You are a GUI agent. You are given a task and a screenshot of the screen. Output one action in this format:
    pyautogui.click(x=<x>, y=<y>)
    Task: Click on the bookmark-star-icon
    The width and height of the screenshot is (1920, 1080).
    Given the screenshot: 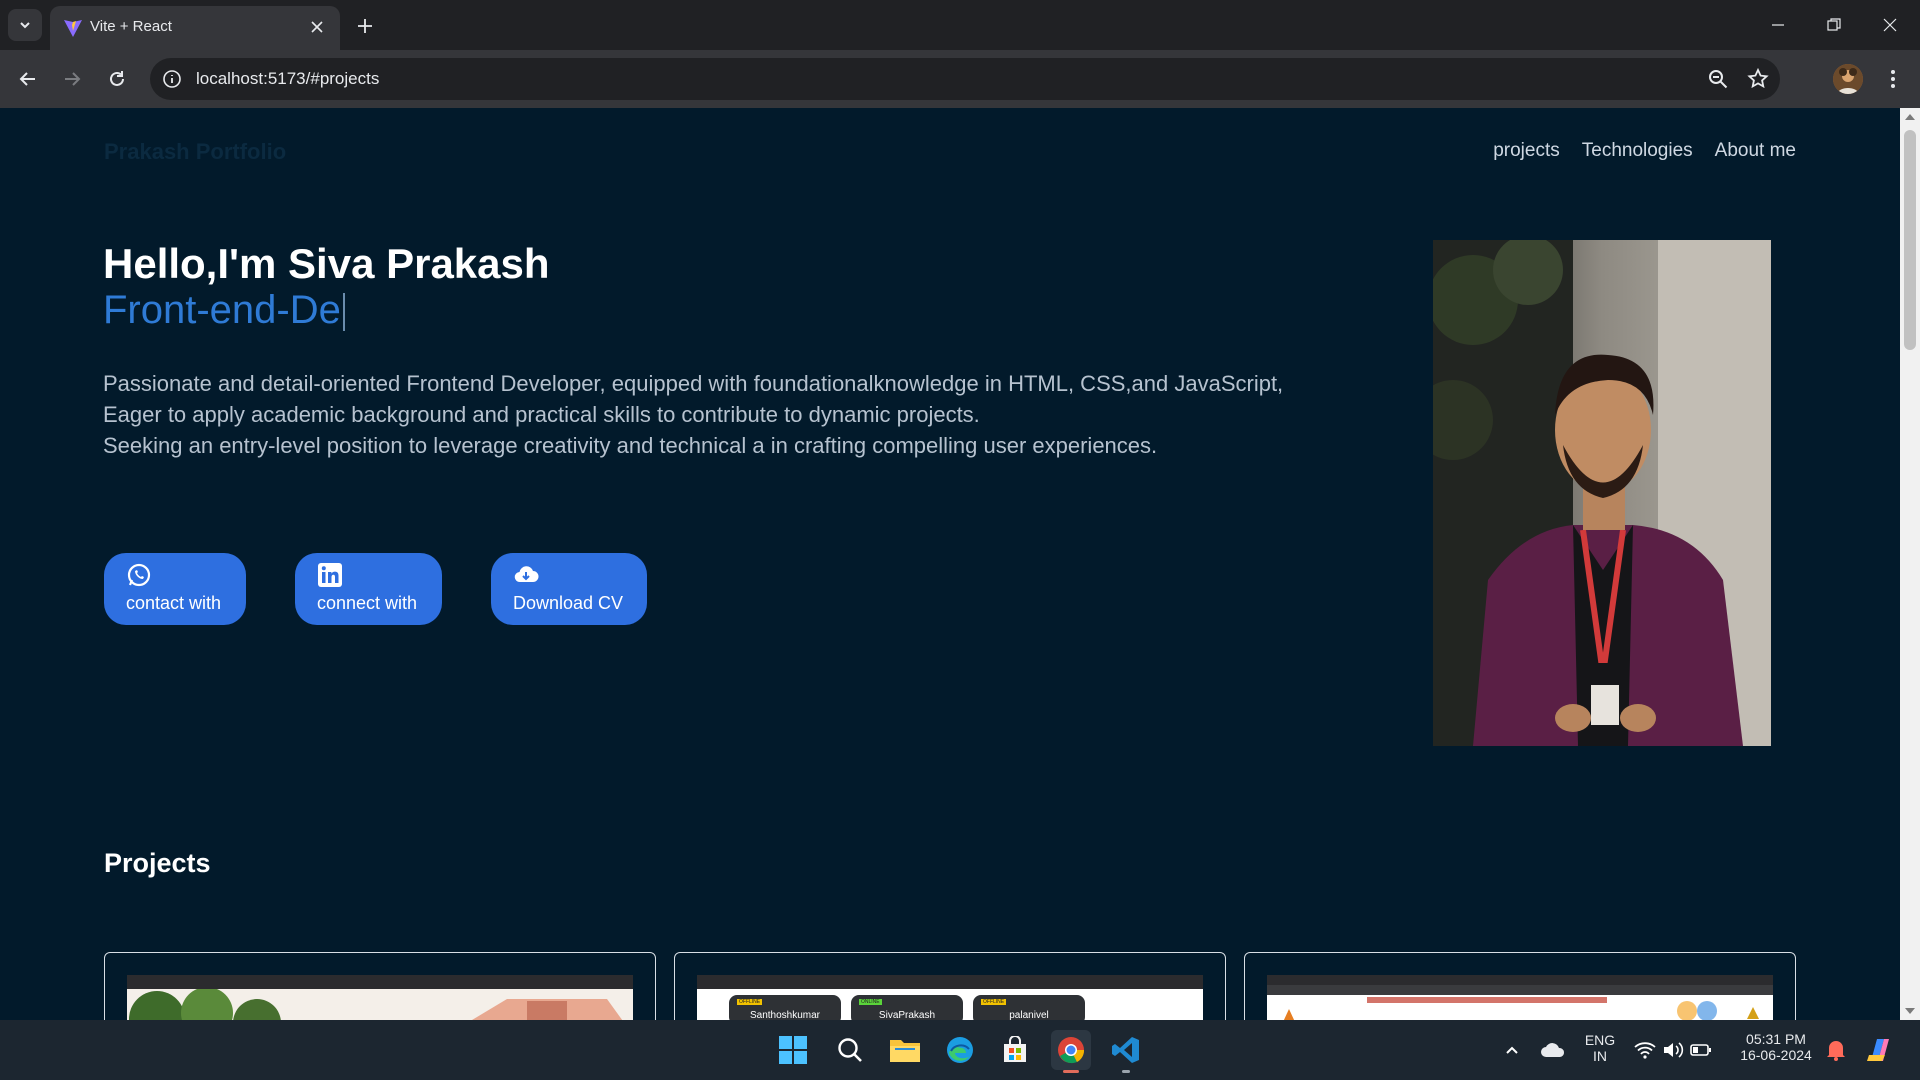 What is the action you would take?
    pyautogui.click(x=1758, y=79)
    